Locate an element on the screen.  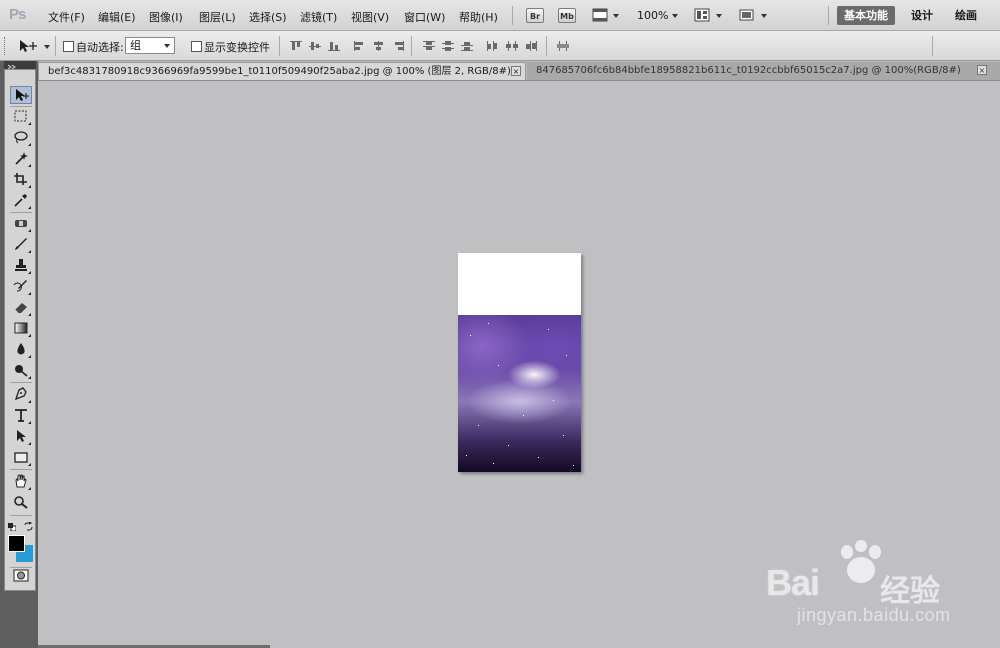
quick-mask-icon is located at coordinates (21, 575).